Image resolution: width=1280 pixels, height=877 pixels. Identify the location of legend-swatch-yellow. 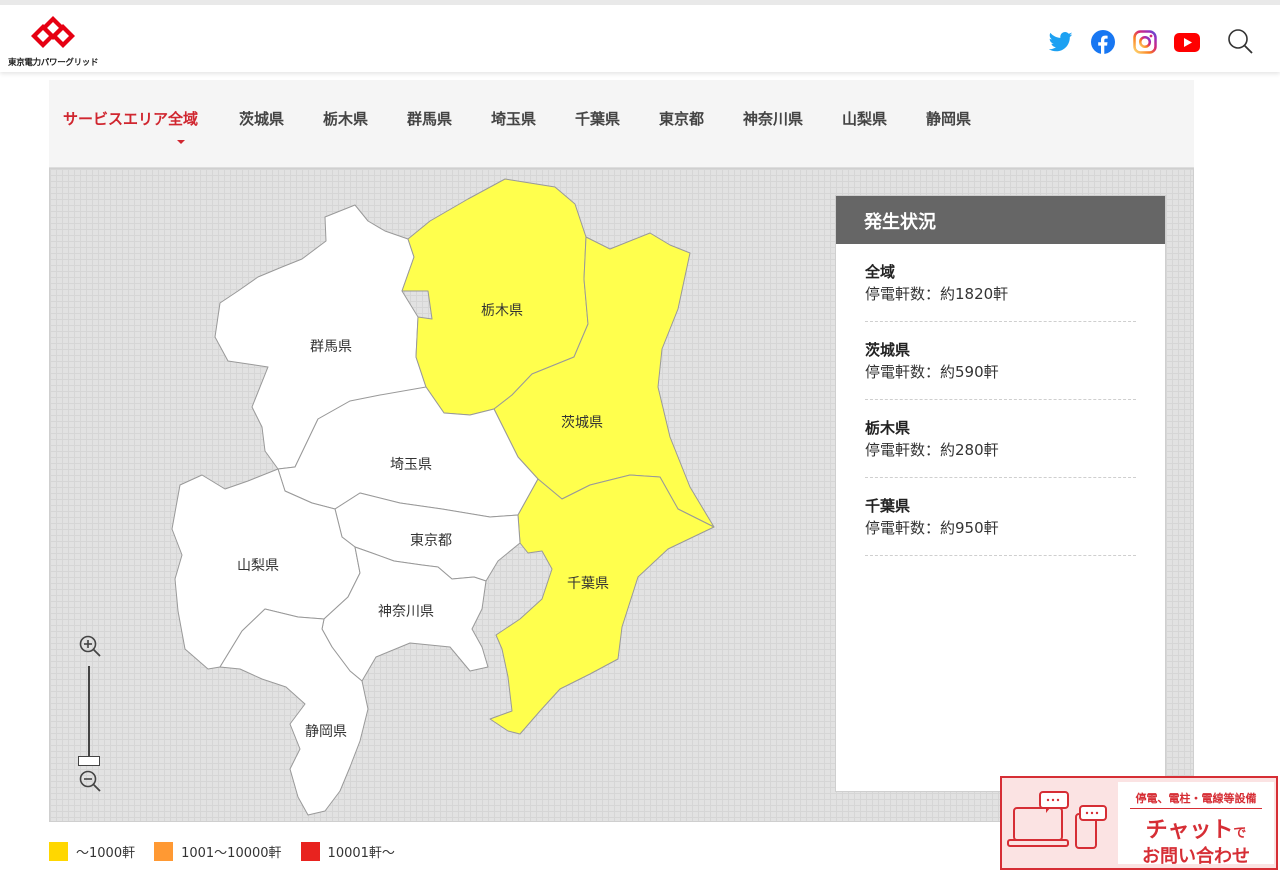
(58, 851).